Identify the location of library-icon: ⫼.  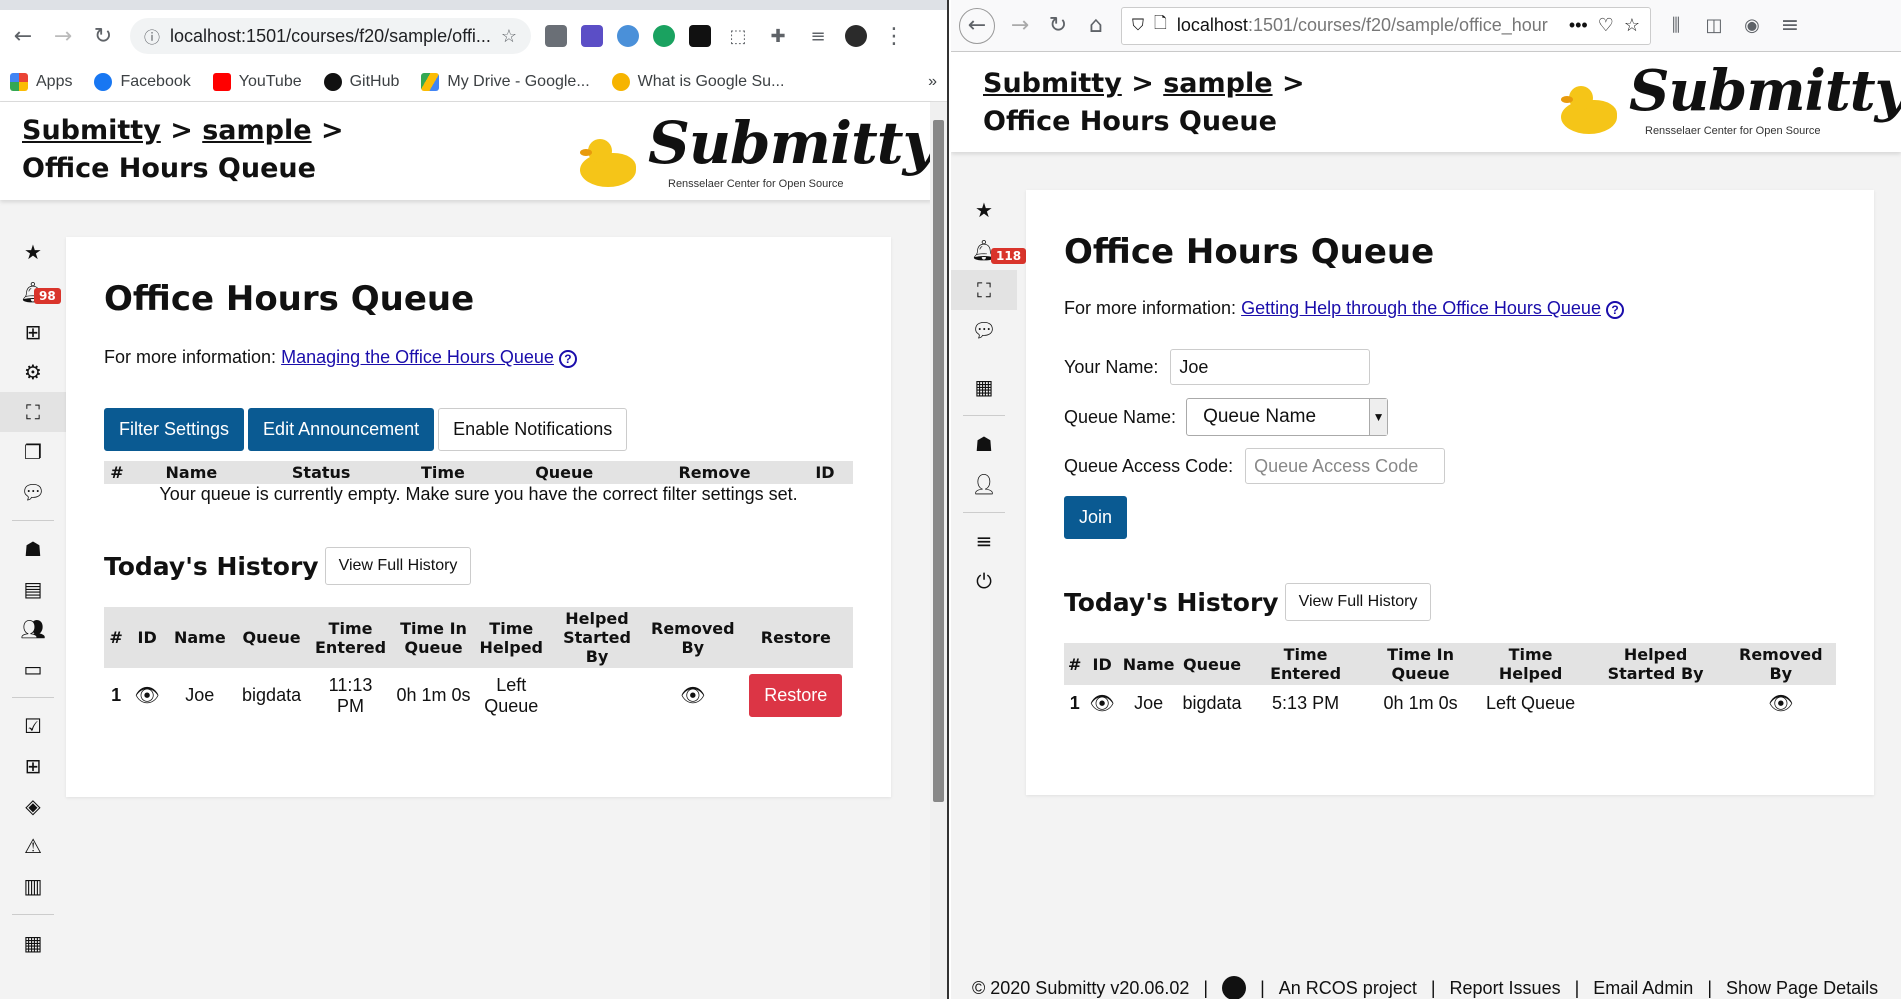
(1676, 26).